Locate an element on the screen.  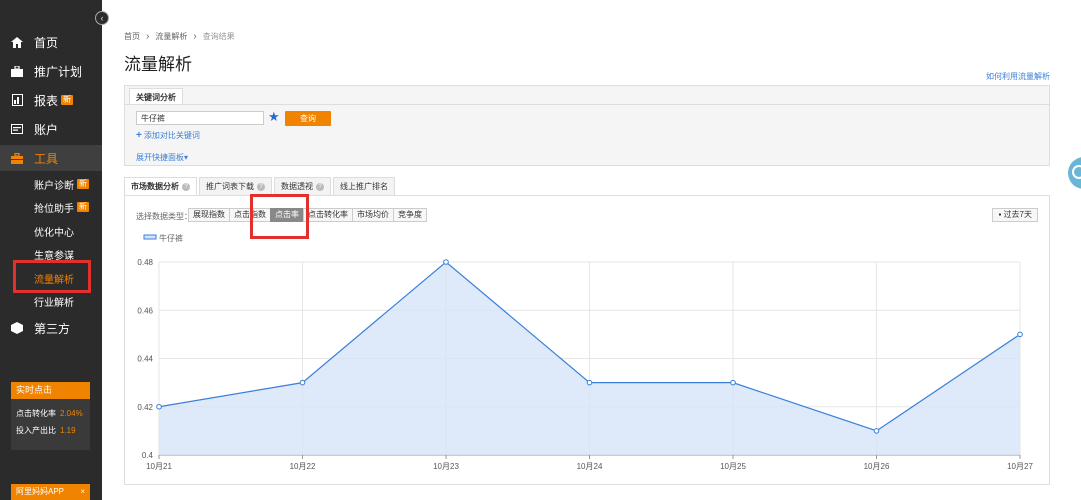
sidebar-item-label: 工具 is located at coordinates (46, 158).